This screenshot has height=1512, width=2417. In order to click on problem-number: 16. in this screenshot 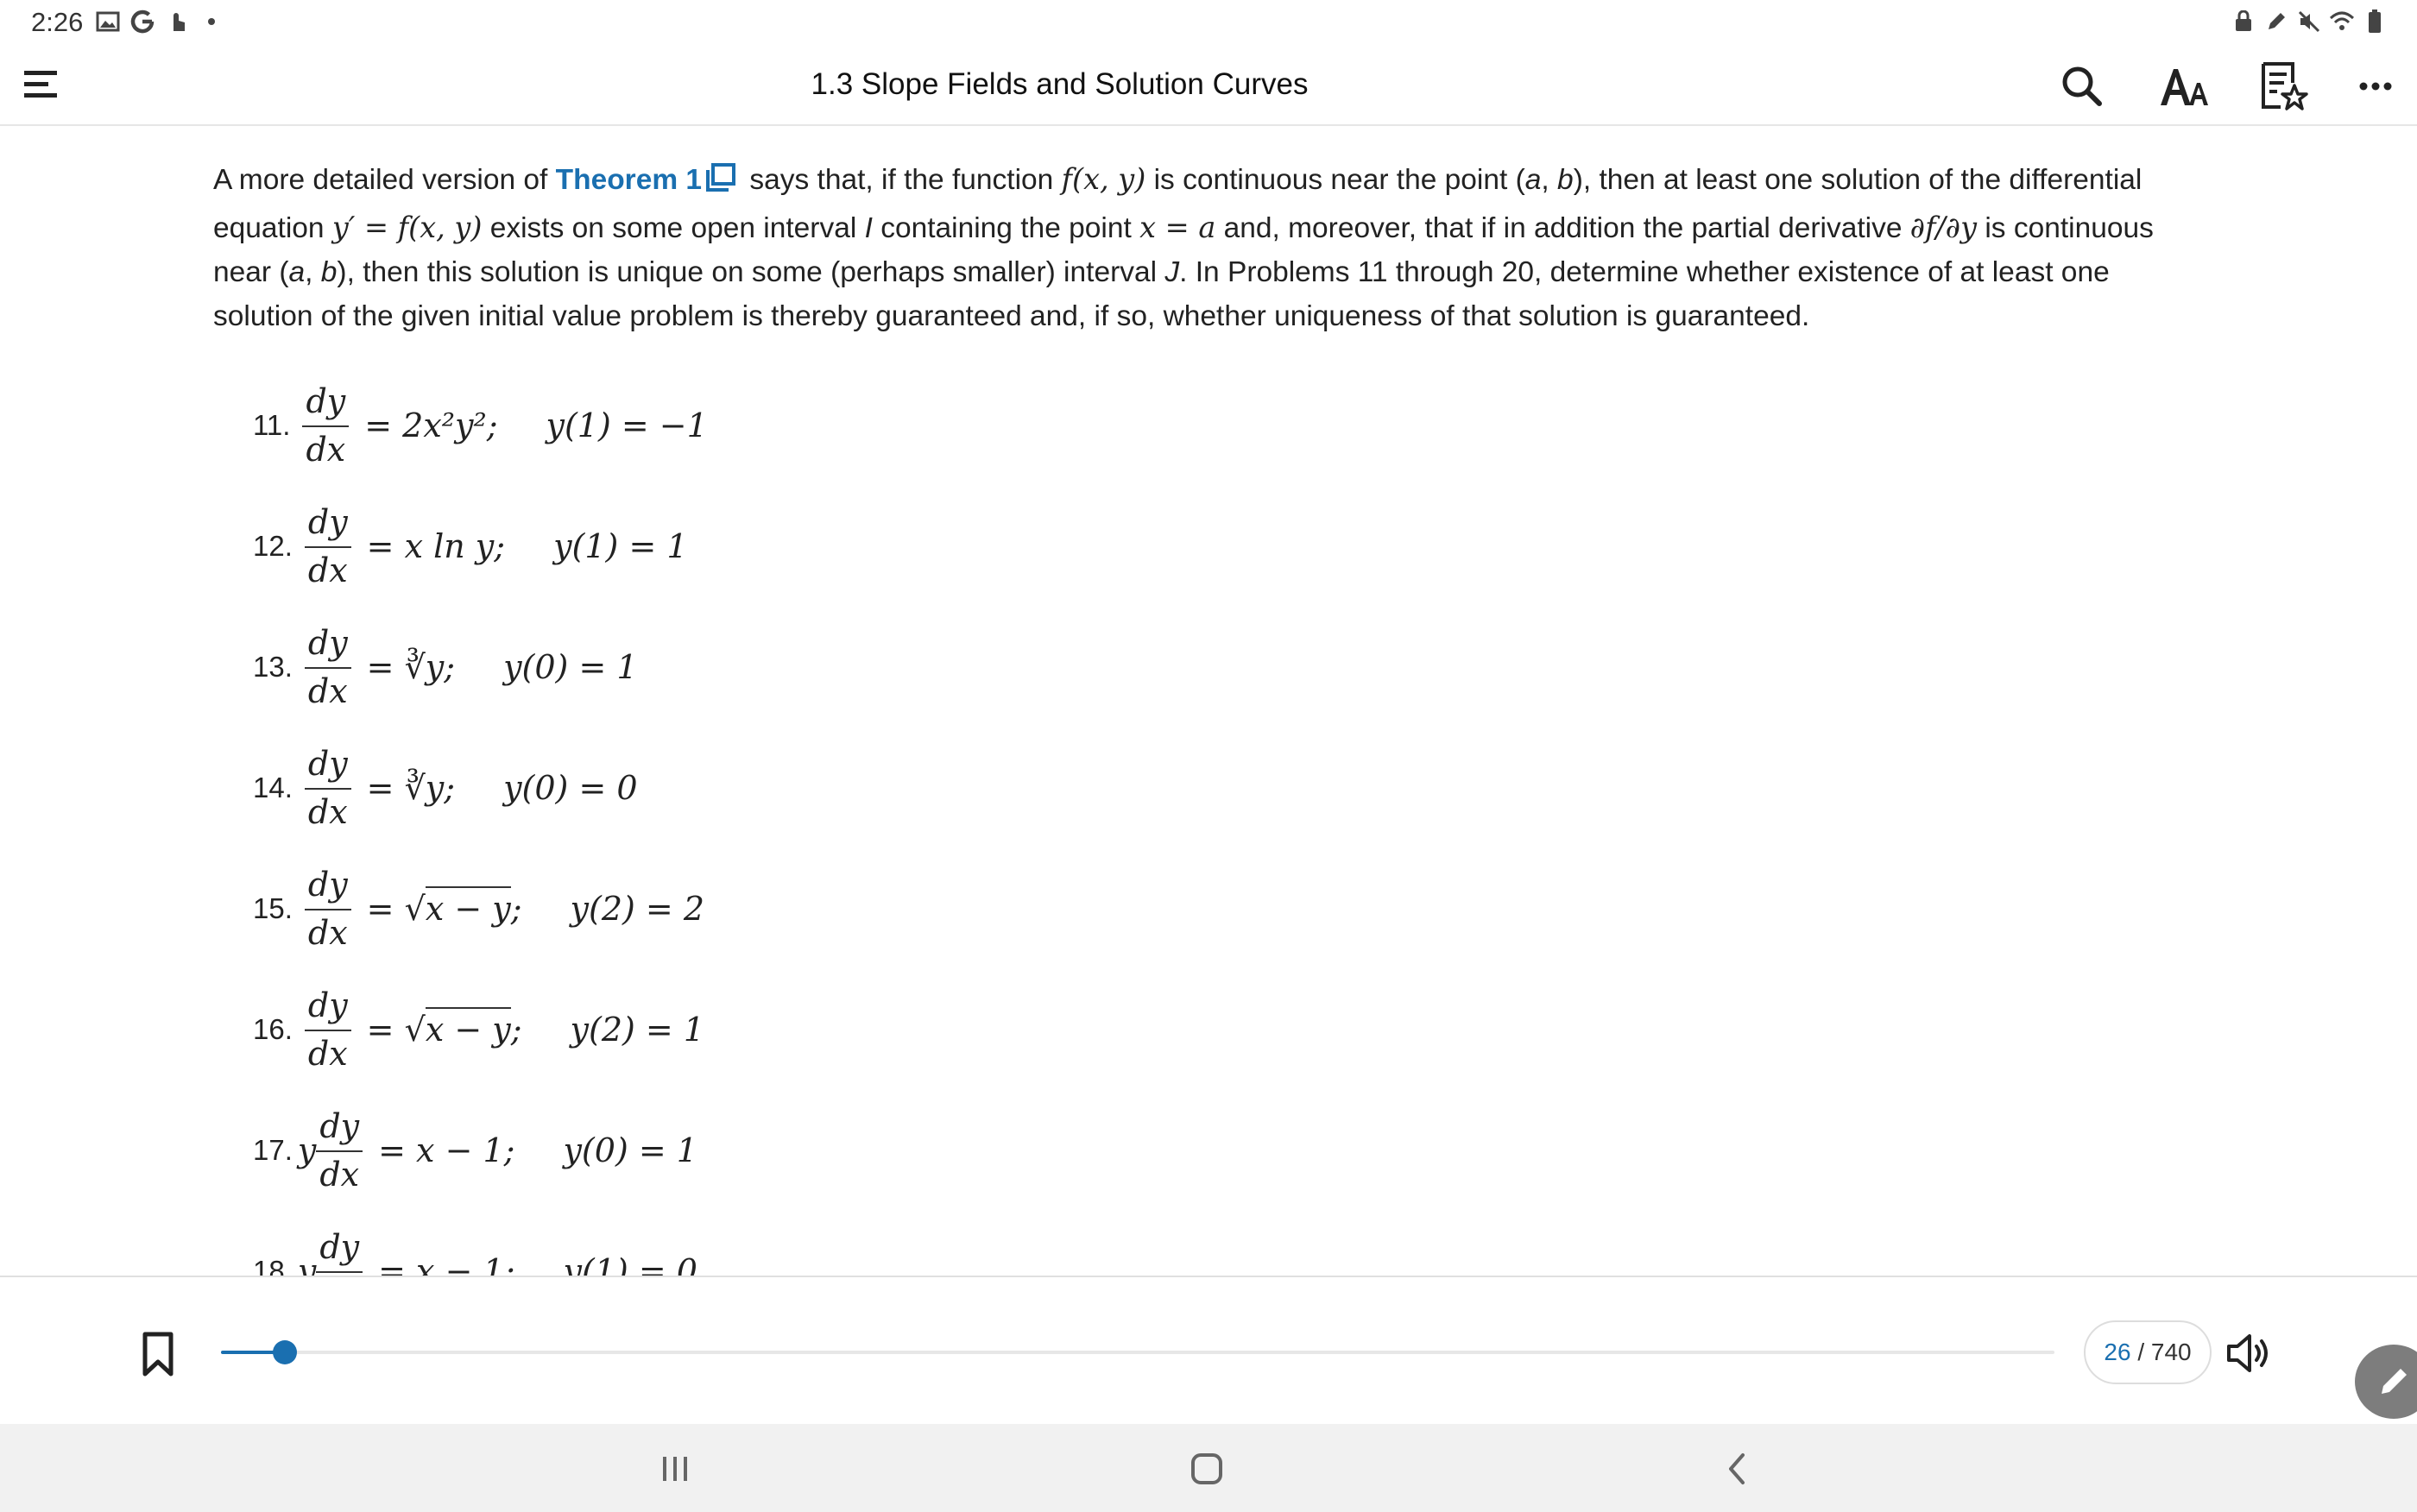, I will do `click(273, 1029)`.